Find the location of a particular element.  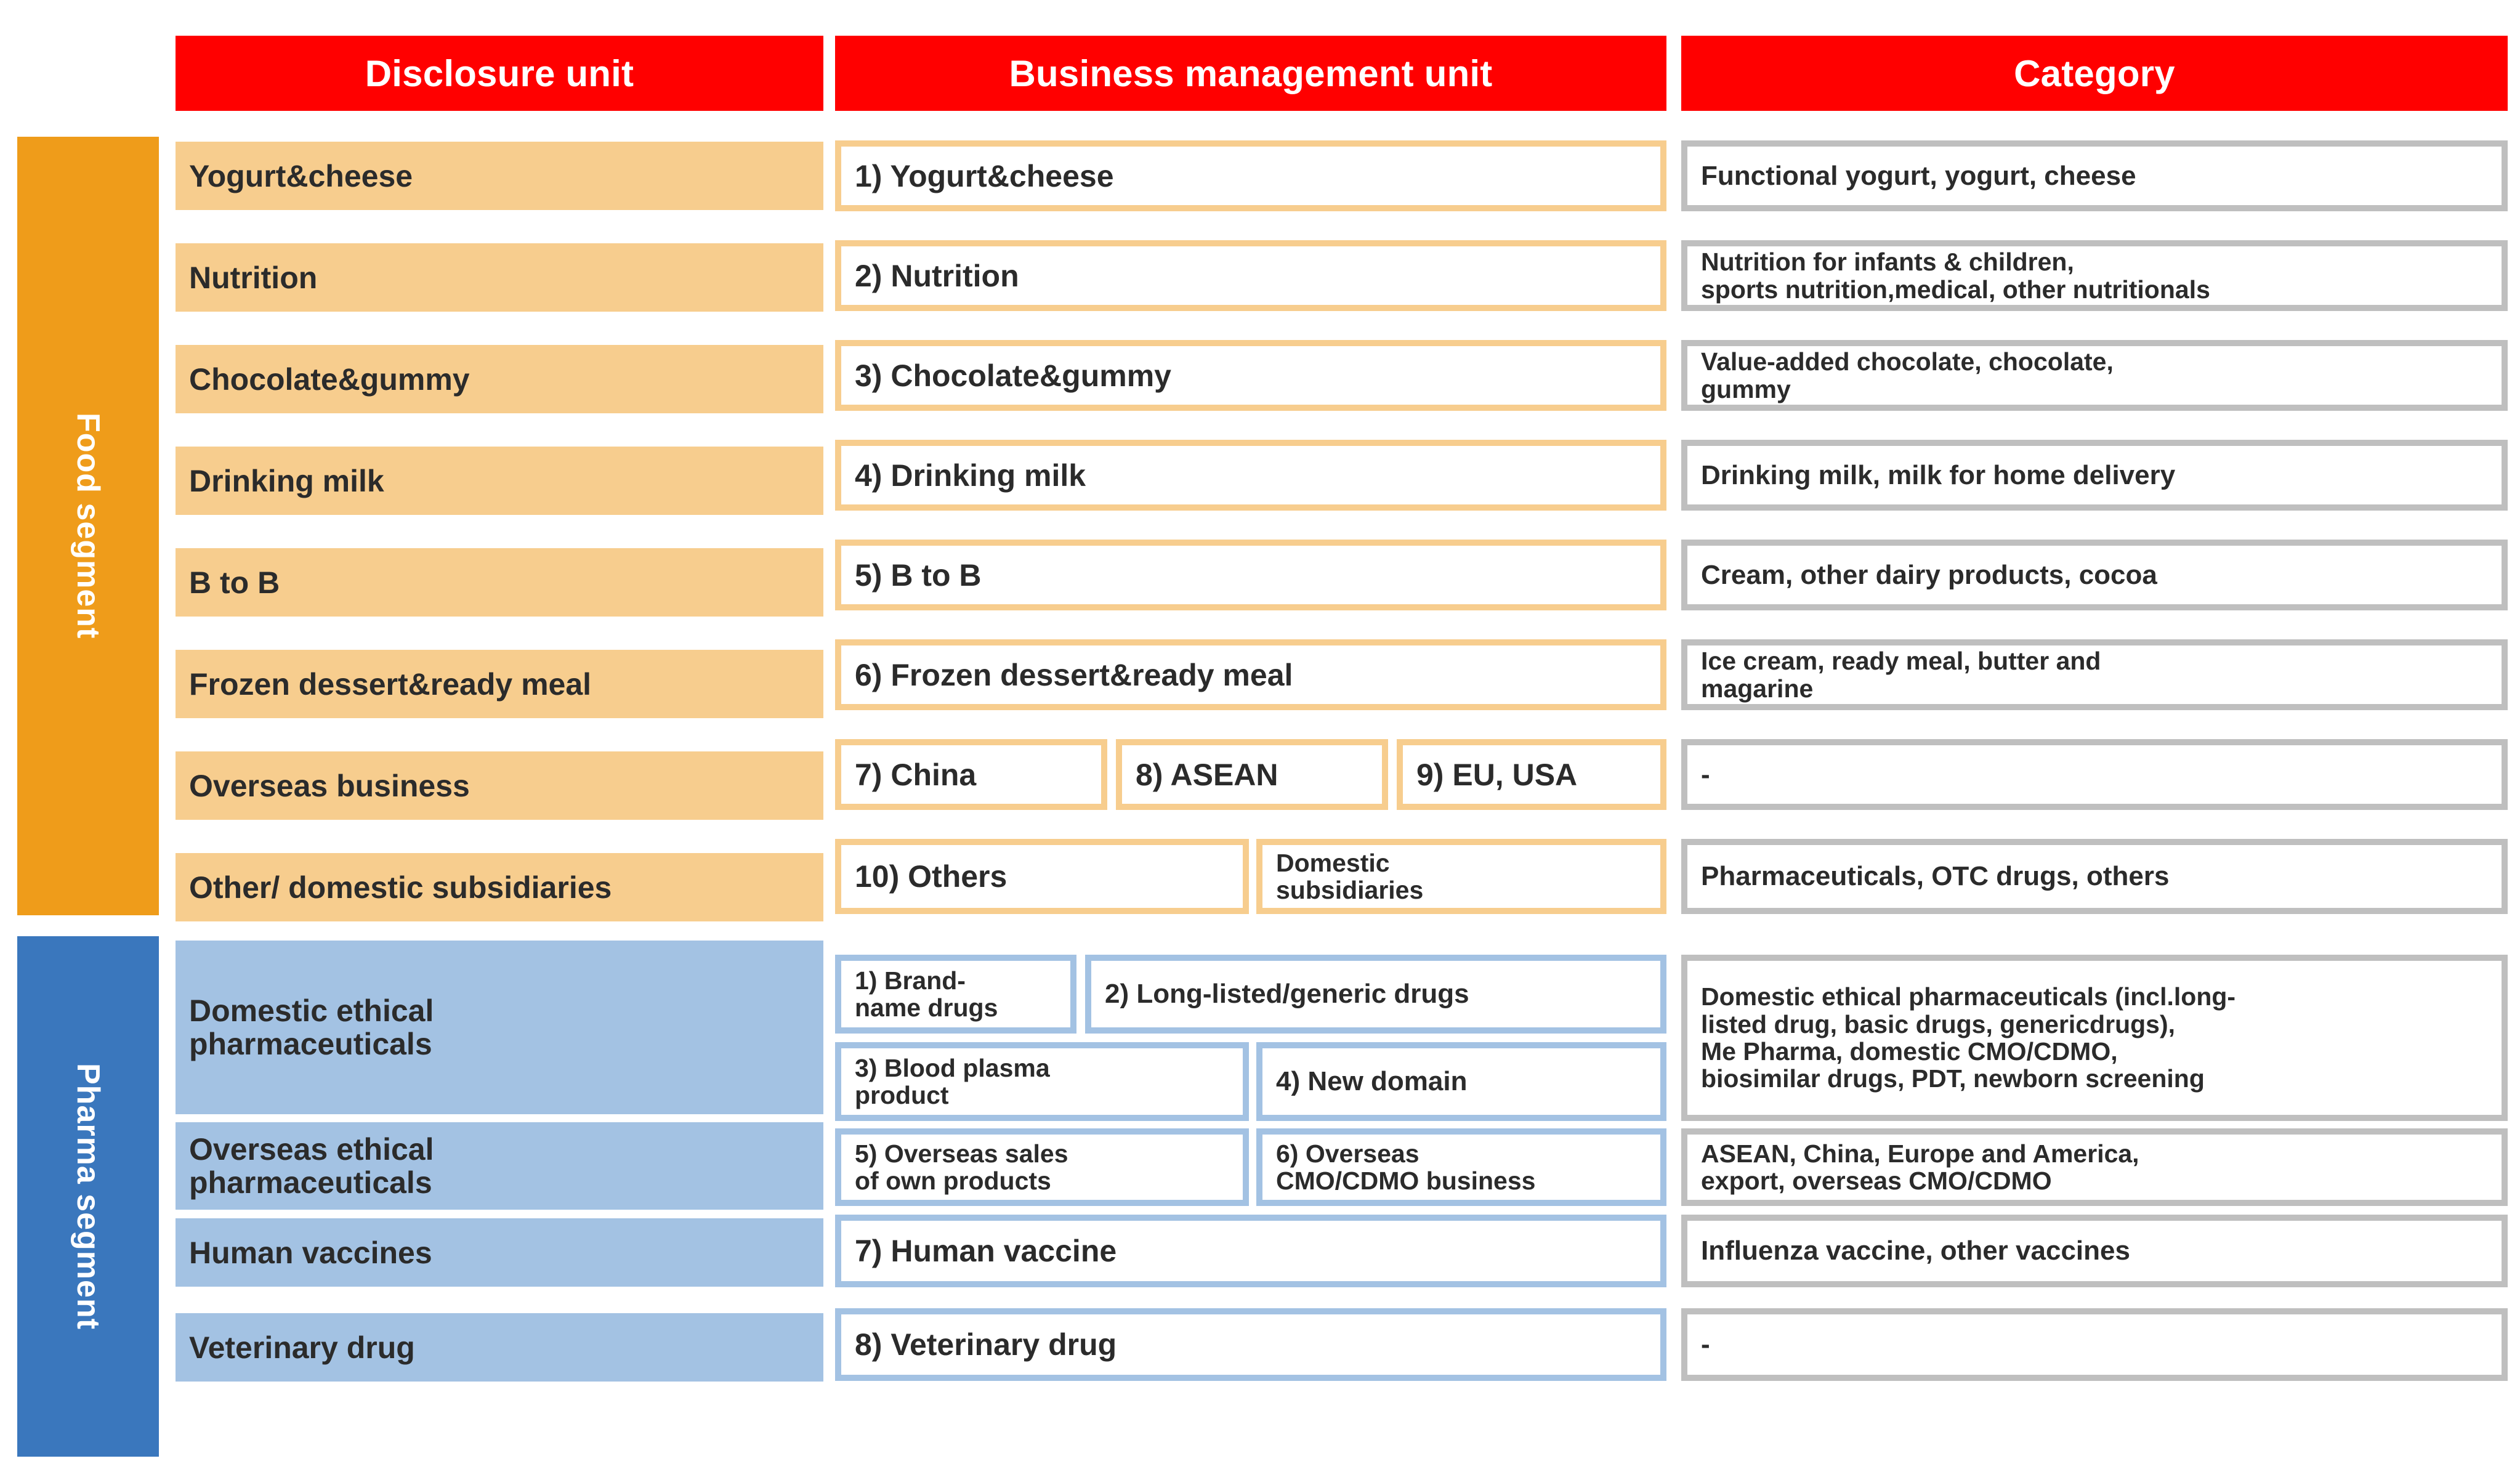

disclosure-unit-cell: Other/ domestic subsidiaries is located at coordinates (499, 887).